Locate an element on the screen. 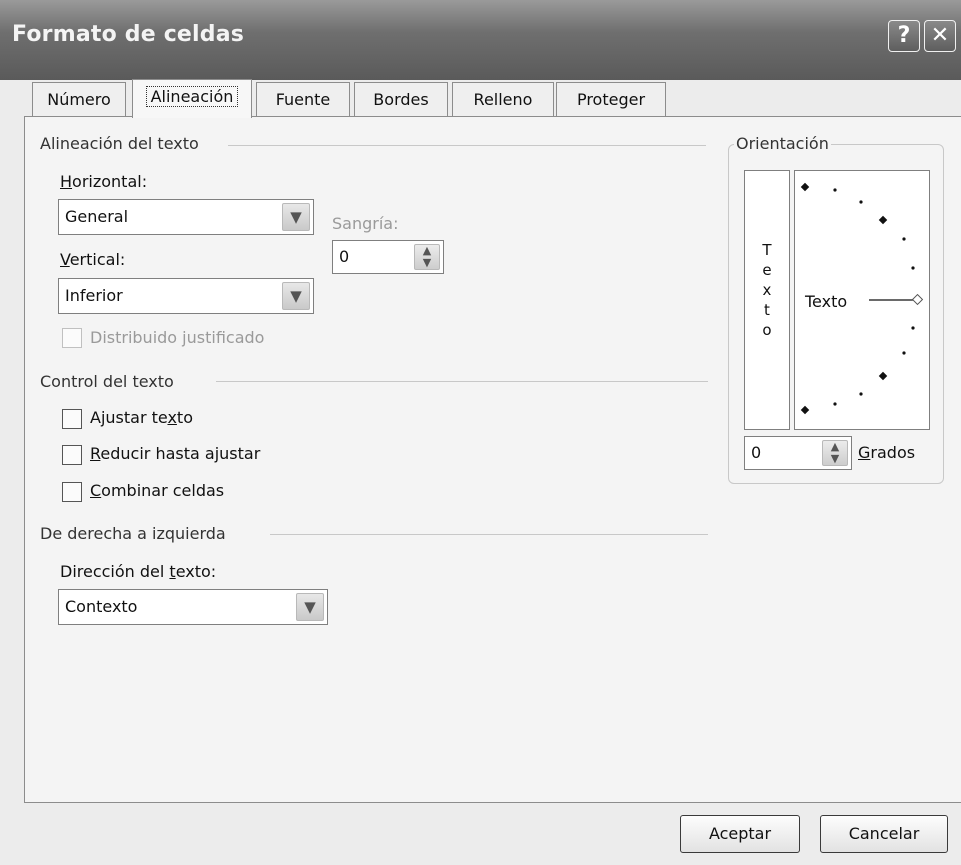  horizontal-label: Horizontal: is located at coordinates (104, 181).